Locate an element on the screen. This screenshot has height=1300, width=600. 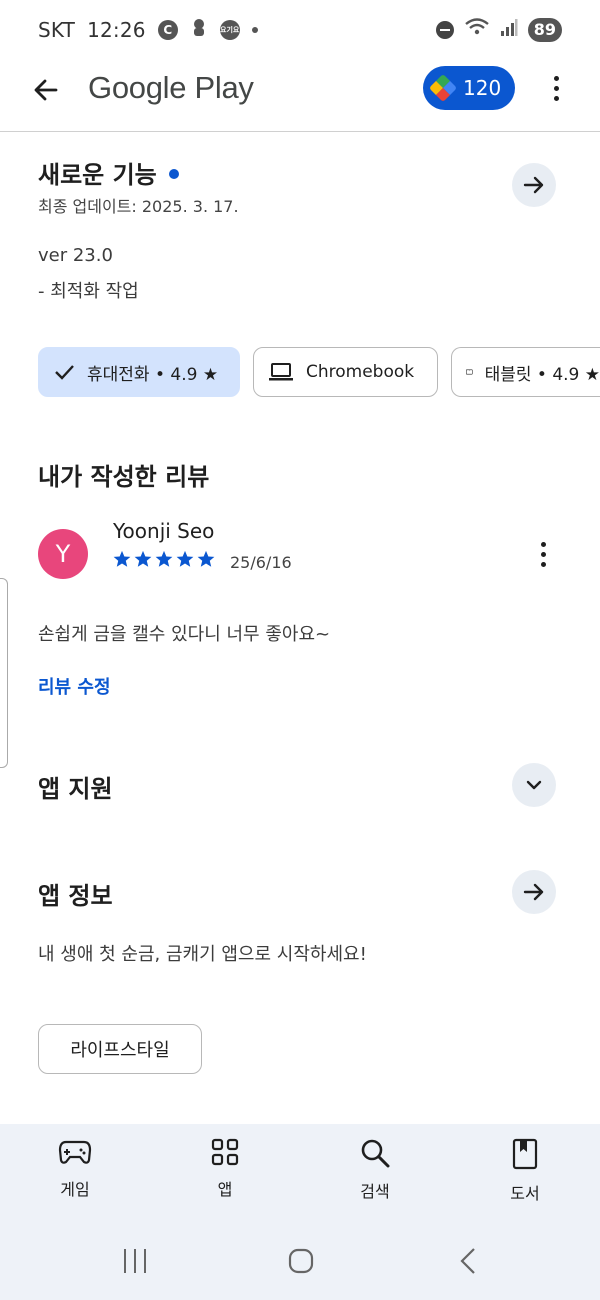
play-points-count: 120 is located at coordinates (482, 88).